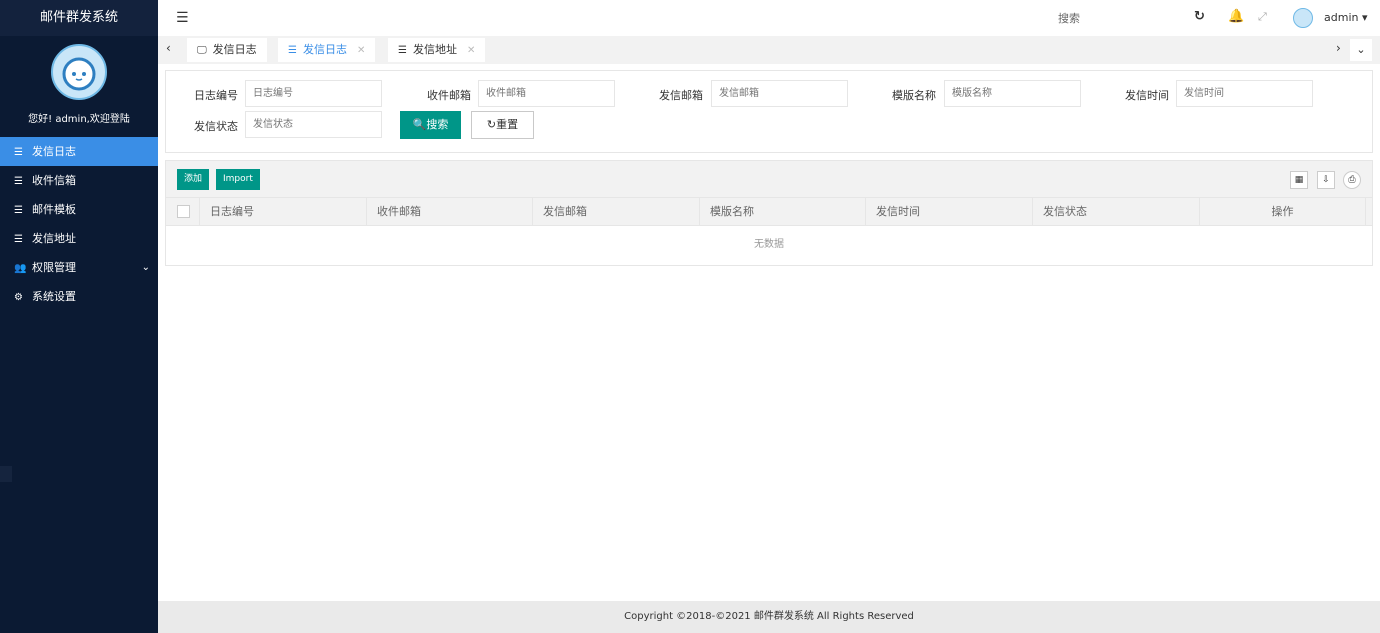 The width and height of the screenshot is (1380, 633). Describe the element at coordinates (18, 297) in the screenshot. I see `gear-icon: ⚙` at that location.